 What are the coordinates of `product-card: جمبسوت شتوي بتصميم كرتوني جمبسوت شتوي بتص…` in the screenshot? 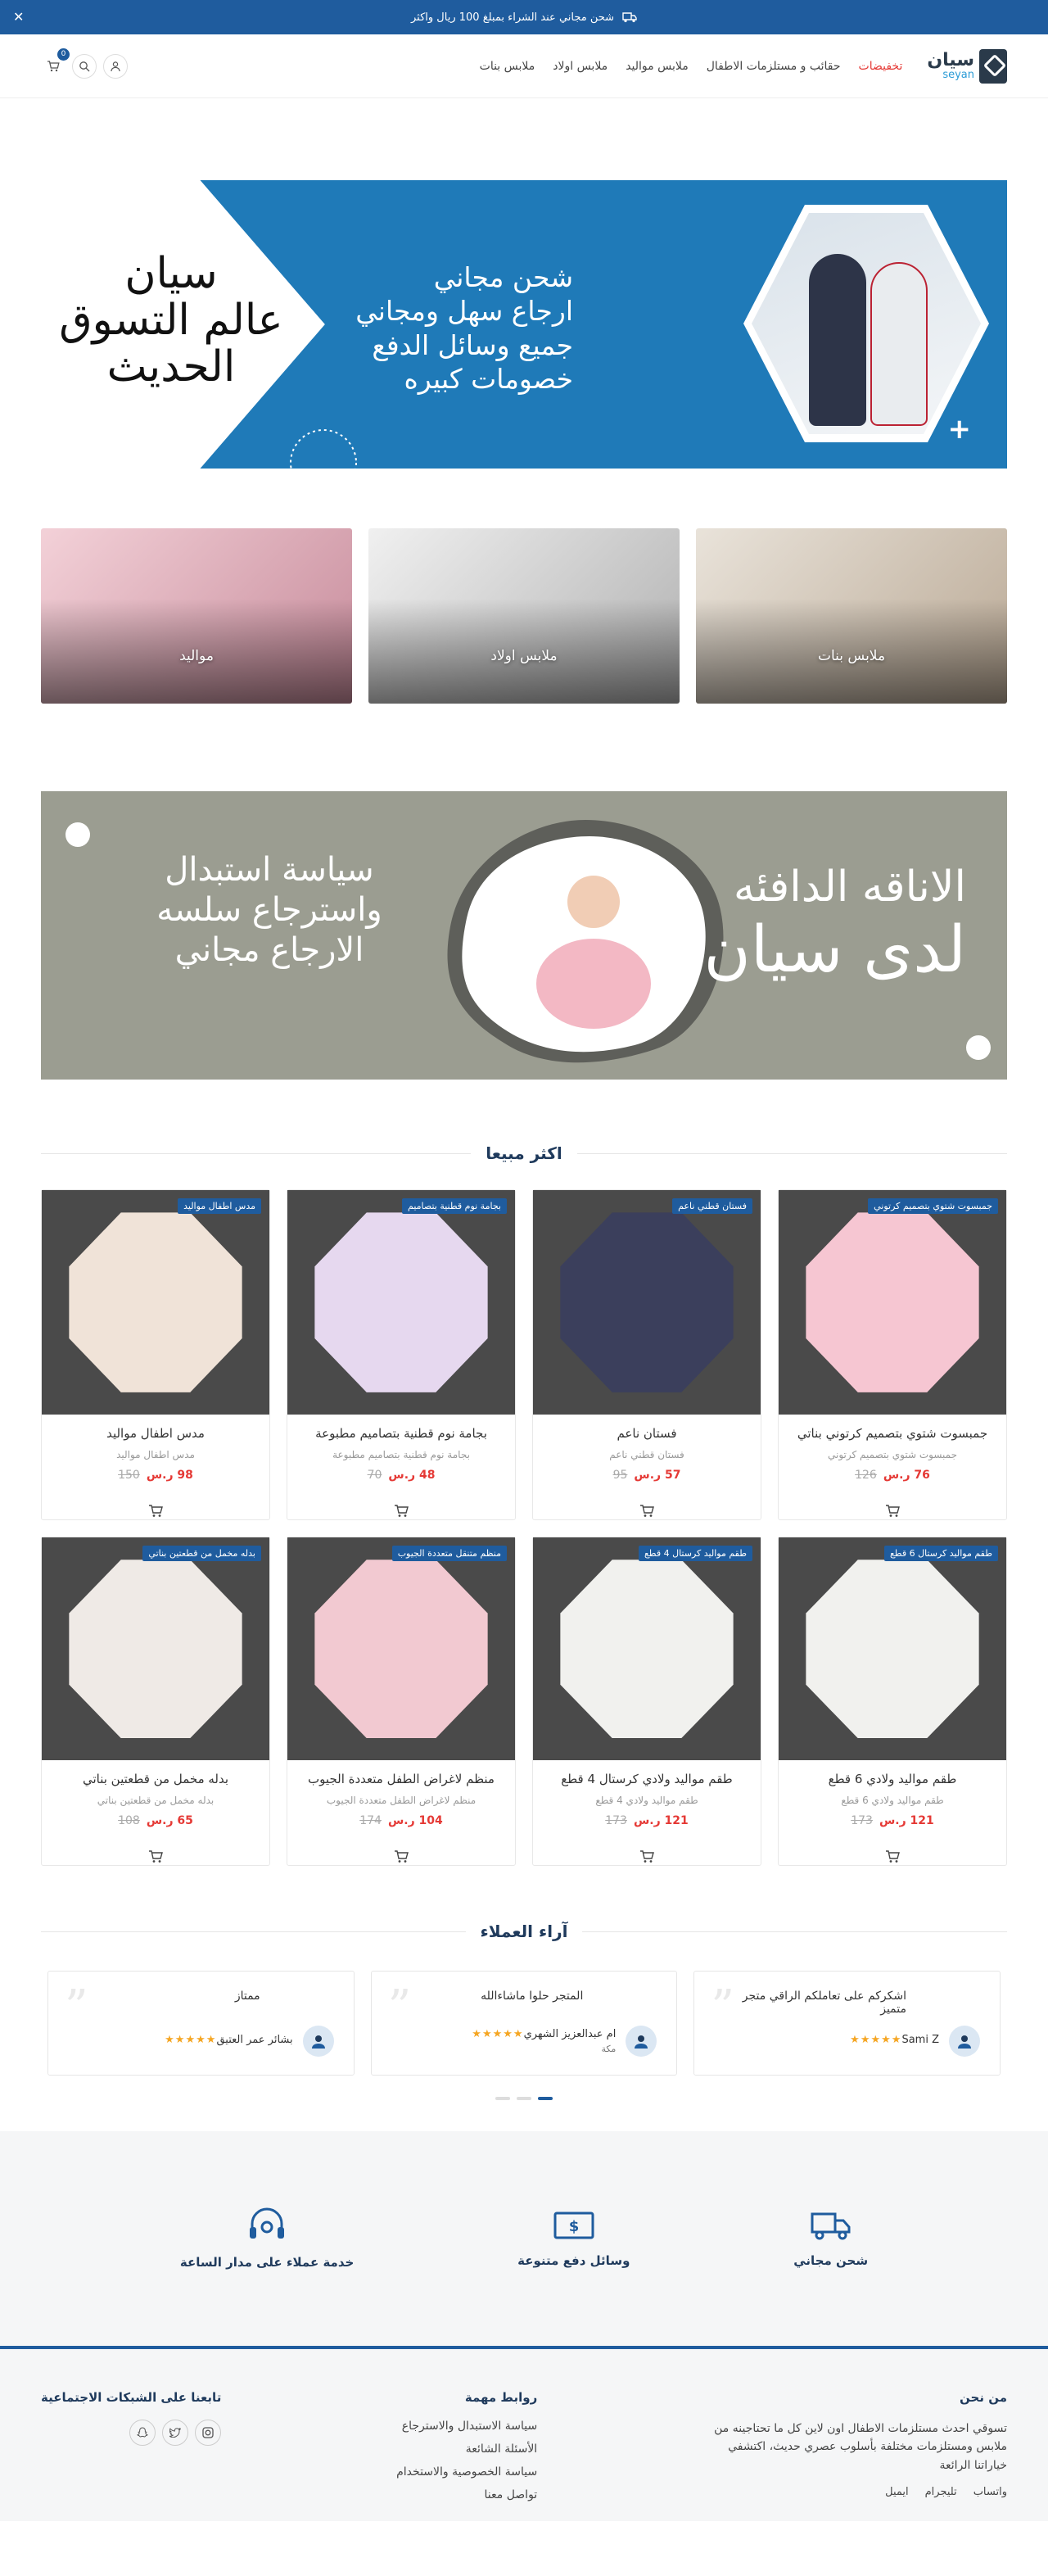 It's located at (892, 1354).